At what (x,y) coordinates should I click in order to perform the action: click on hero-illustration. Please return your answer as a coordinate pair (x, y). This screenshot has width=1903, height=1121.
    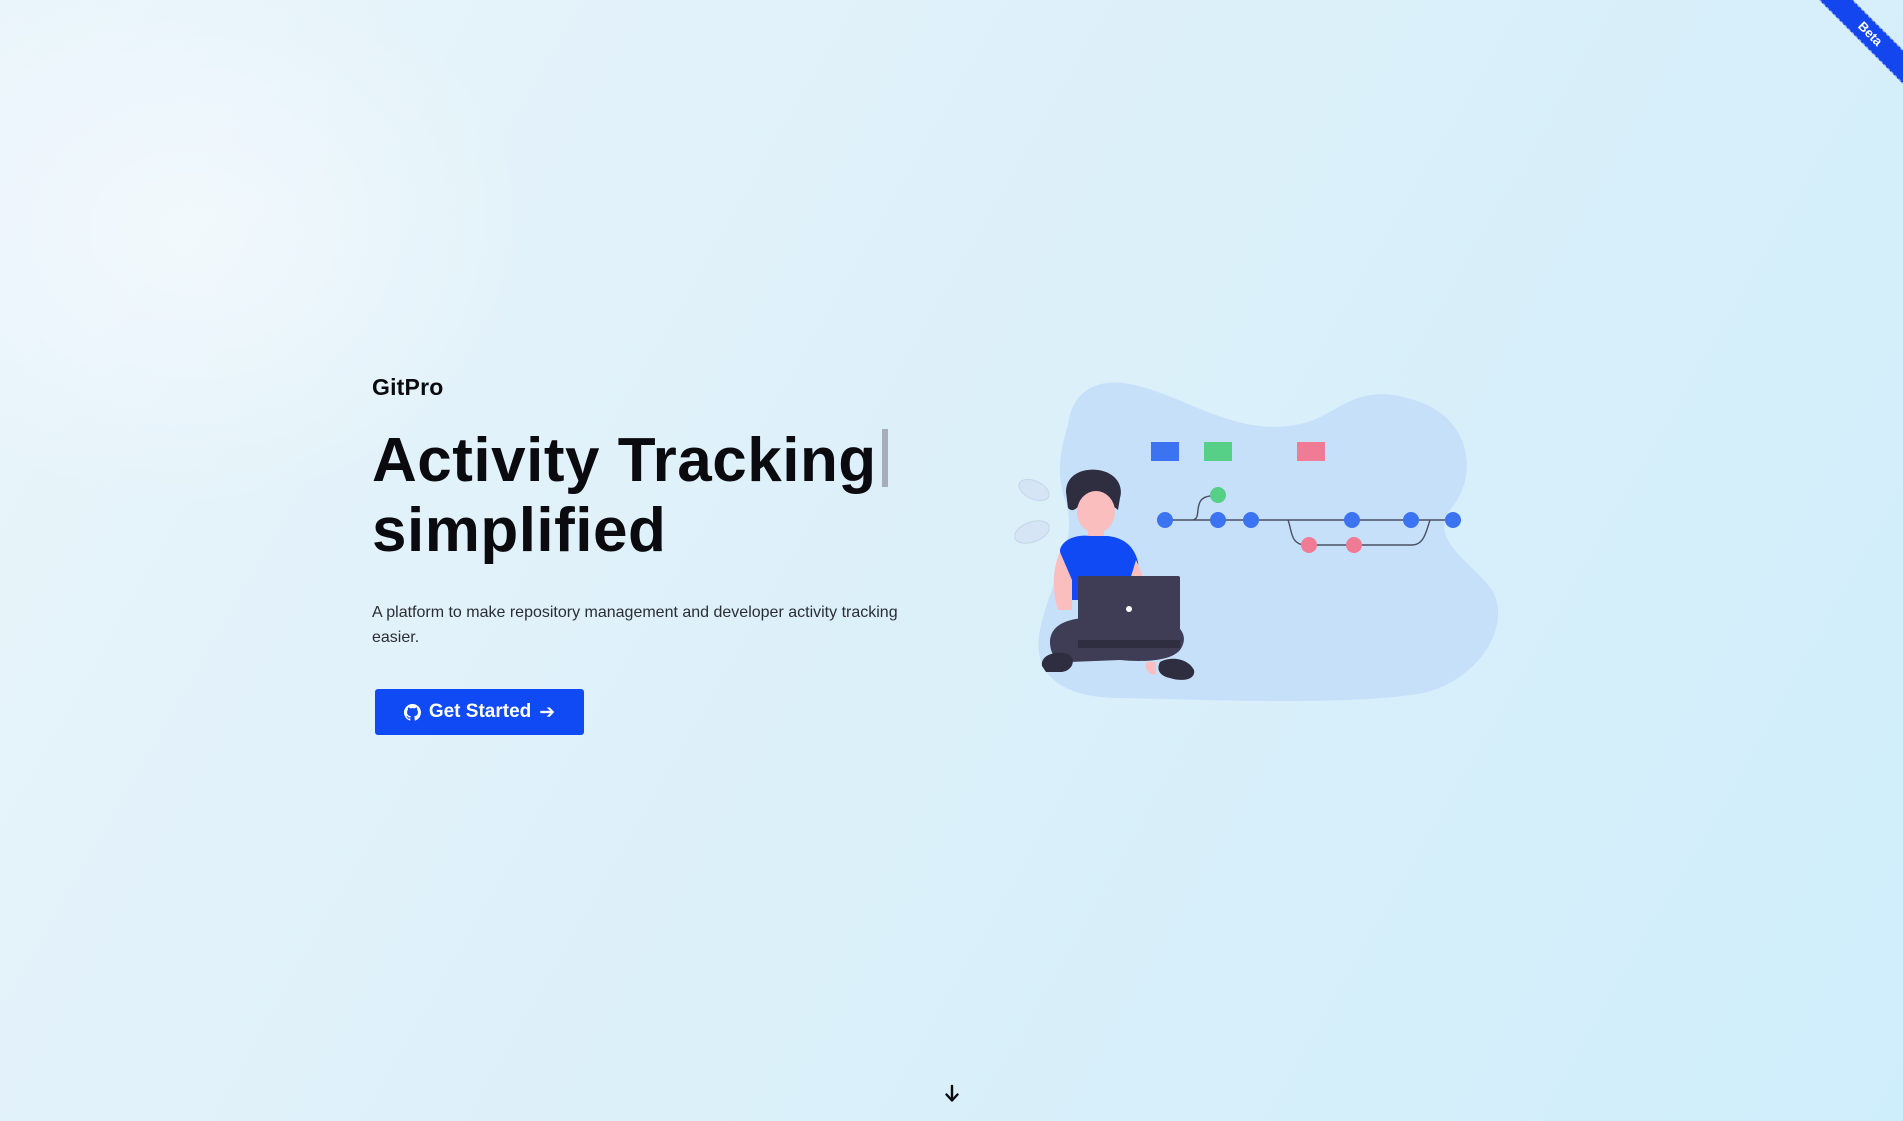
    Looking at the image, I should click on (1256, 542).